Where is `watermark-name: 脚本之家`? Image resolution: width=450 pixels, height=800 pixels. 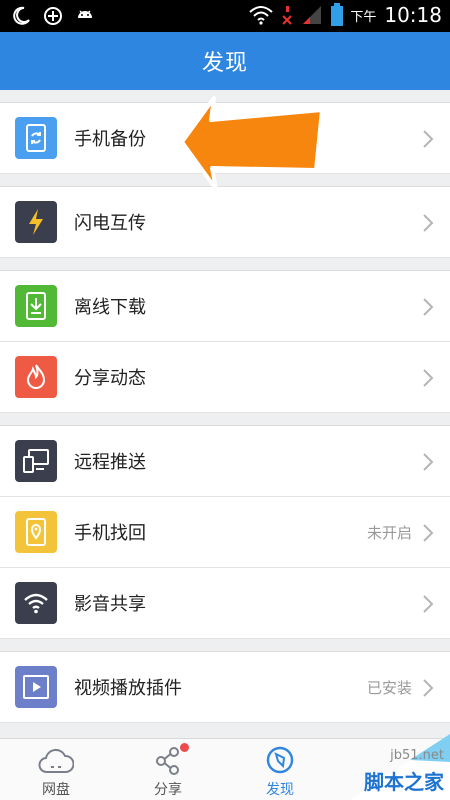
watermark-name: 脚本之家 is located at coordinates (404, 782).